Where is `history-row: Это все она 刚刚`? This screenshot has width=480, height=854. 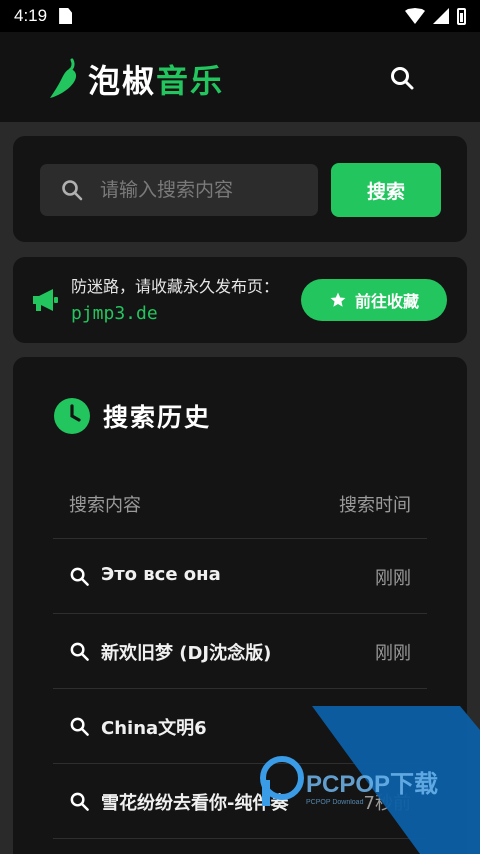 history-row: Это все она 刚刚 is located at coordinates (240, 576).